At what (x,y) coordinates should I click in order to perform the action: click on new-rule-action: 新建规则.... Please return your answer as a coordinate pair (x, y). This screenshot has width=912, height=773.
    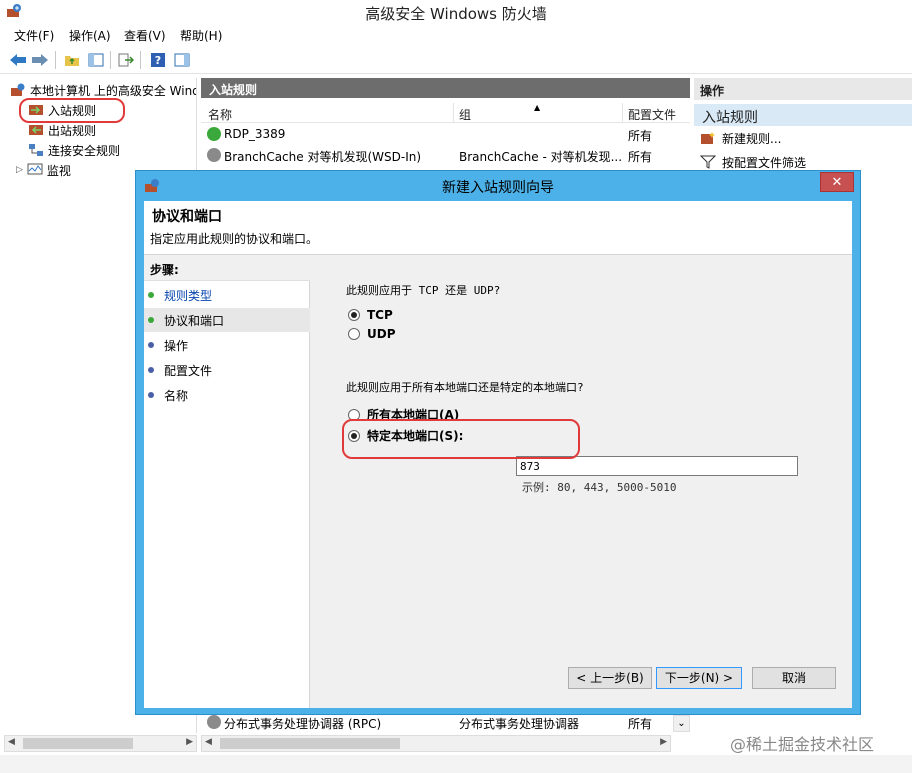
    Looking at the image, I should click on (740, 138).